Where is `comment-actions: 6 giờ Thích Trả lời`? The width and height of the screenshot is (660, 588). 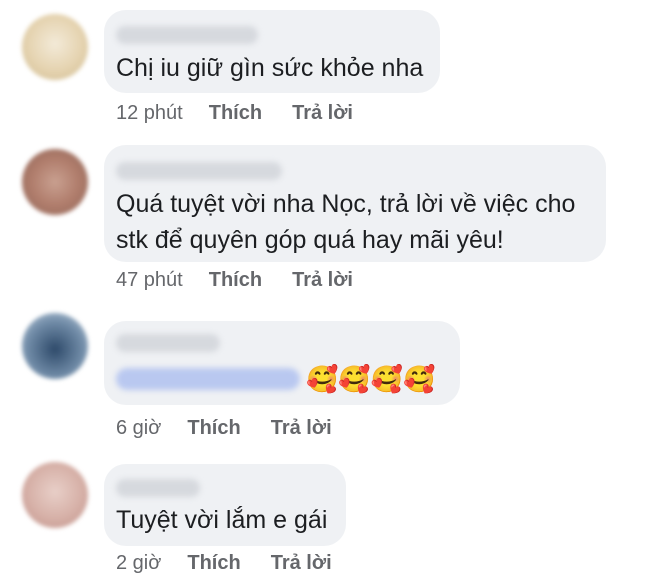 comment-actions: 6 giờ Thích Trả lời is located at coordinates (224, 428).